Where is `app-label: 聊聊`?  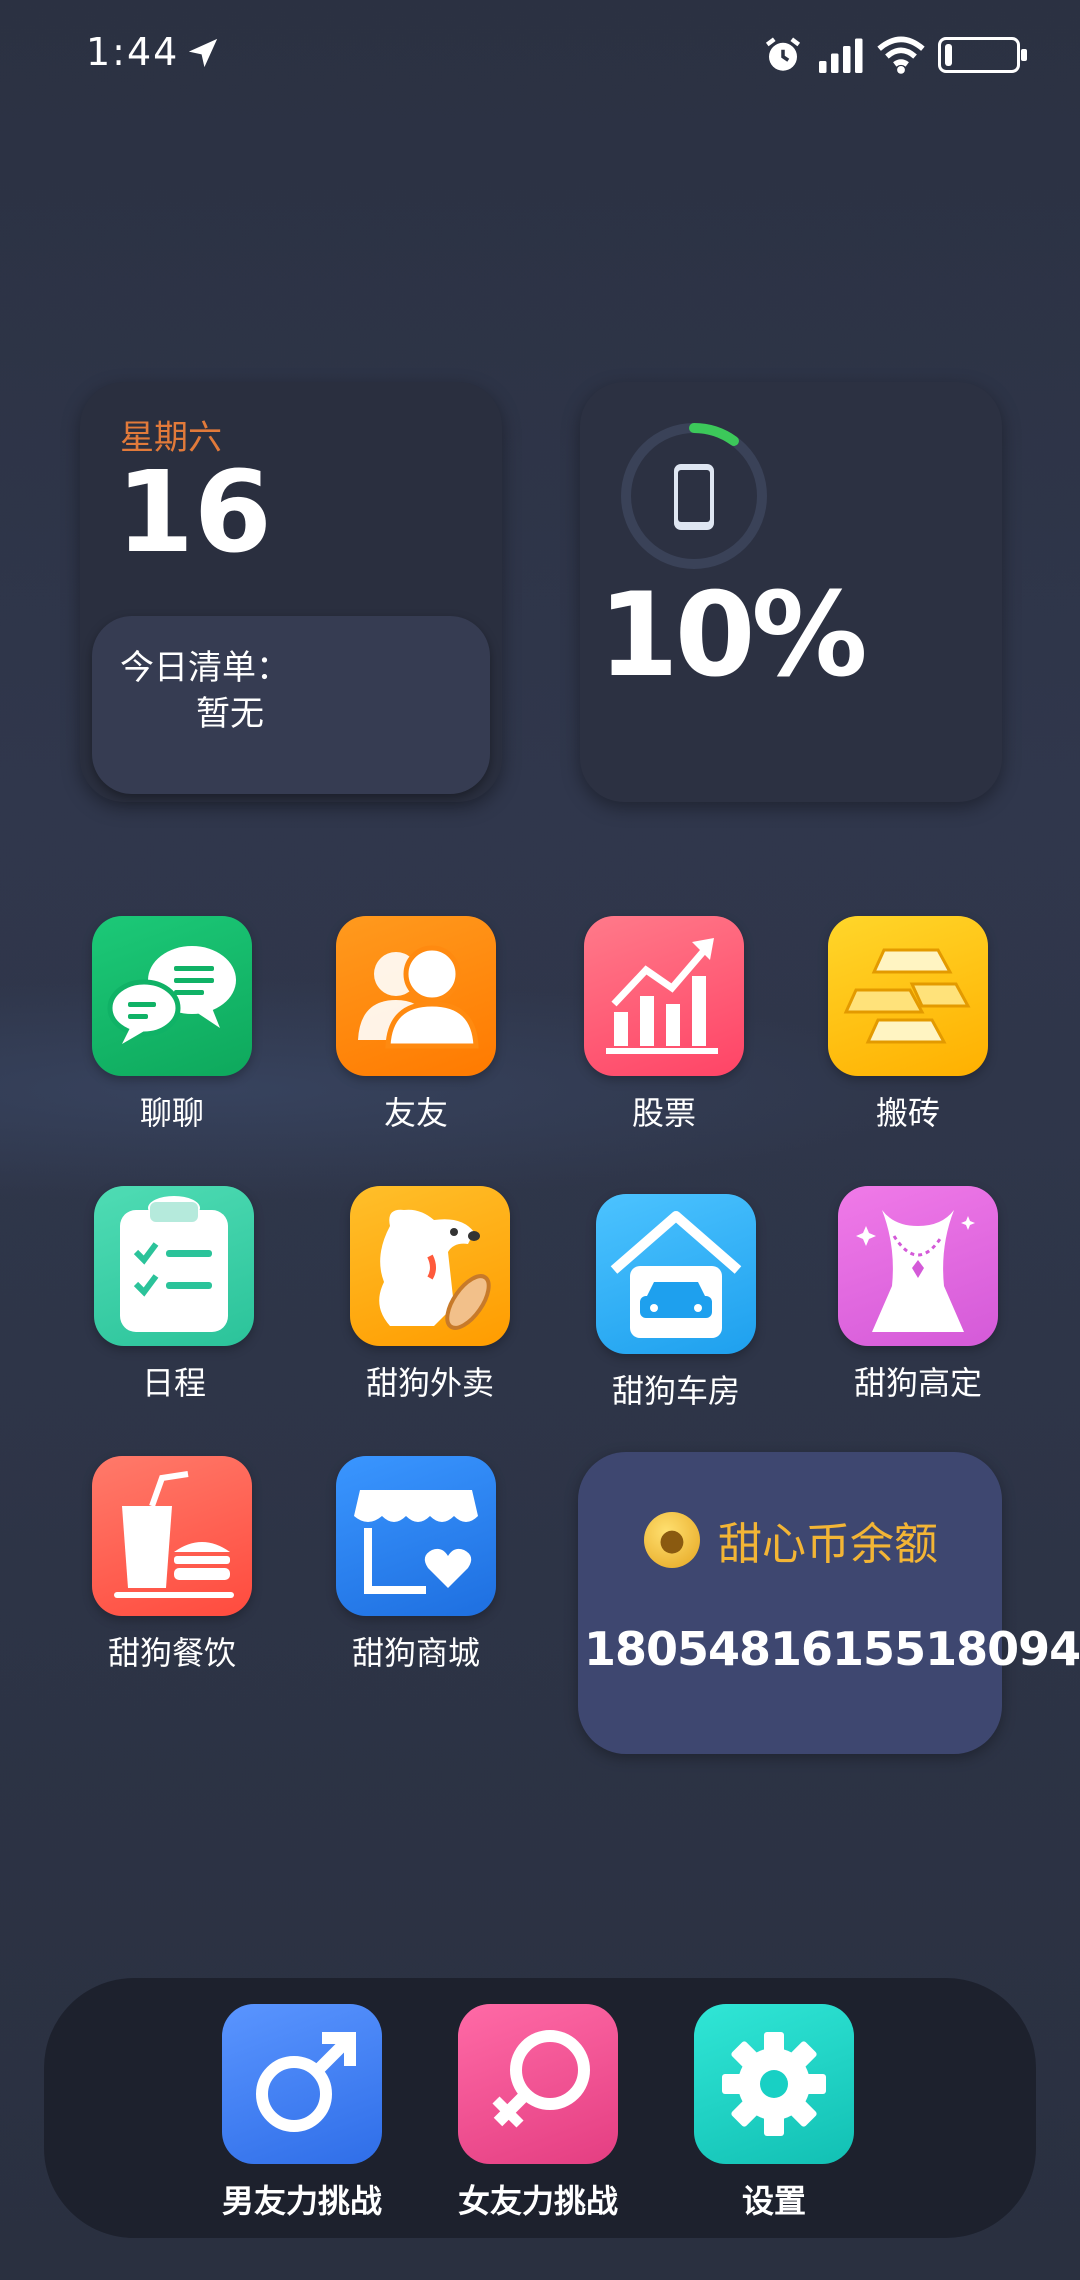 app-label: 聊聊 is located at coordinates (171, 1113).